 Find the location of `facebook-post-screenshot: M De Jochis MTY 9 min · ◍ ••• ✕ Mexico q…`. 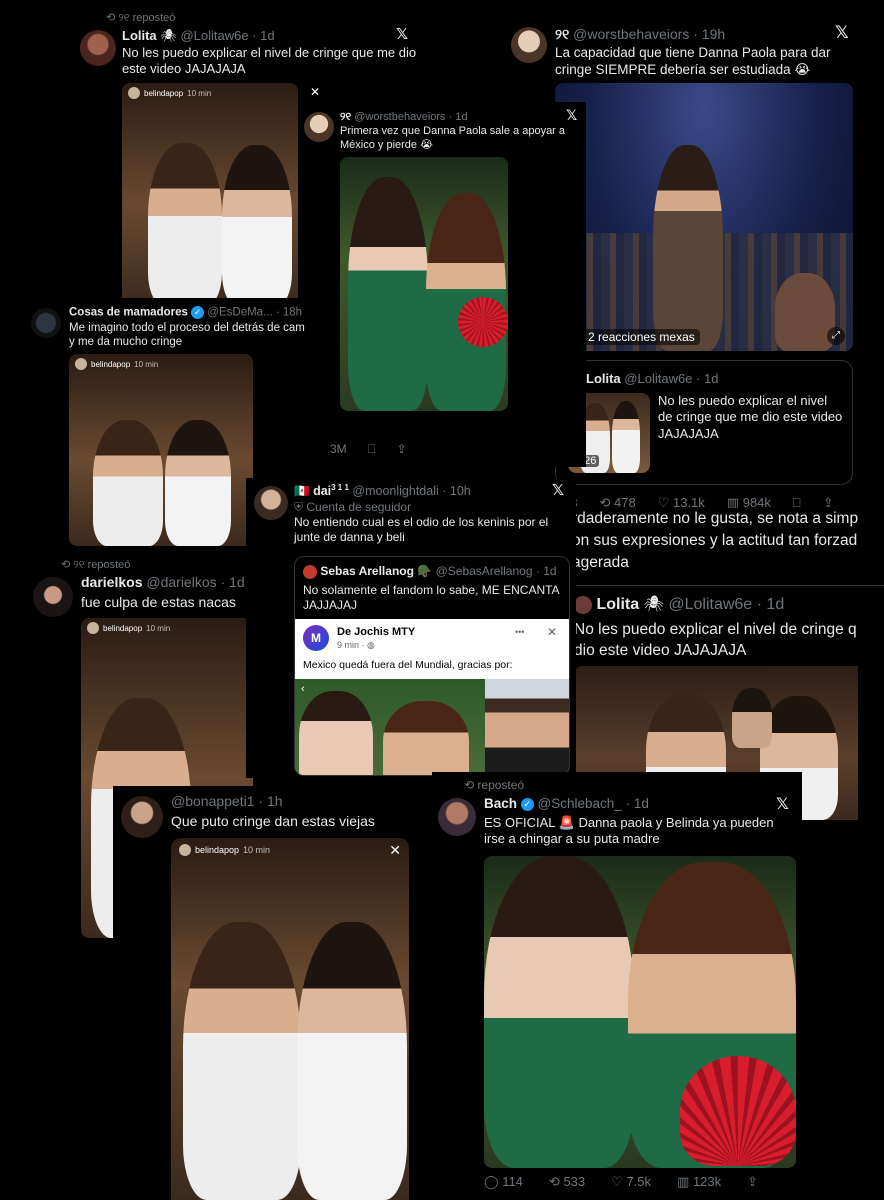

facebook-post-screenshot: M De Jochis MTY 9 min · ◍ ••• ✕ Mexico q… is located at coordinates (432, 697).